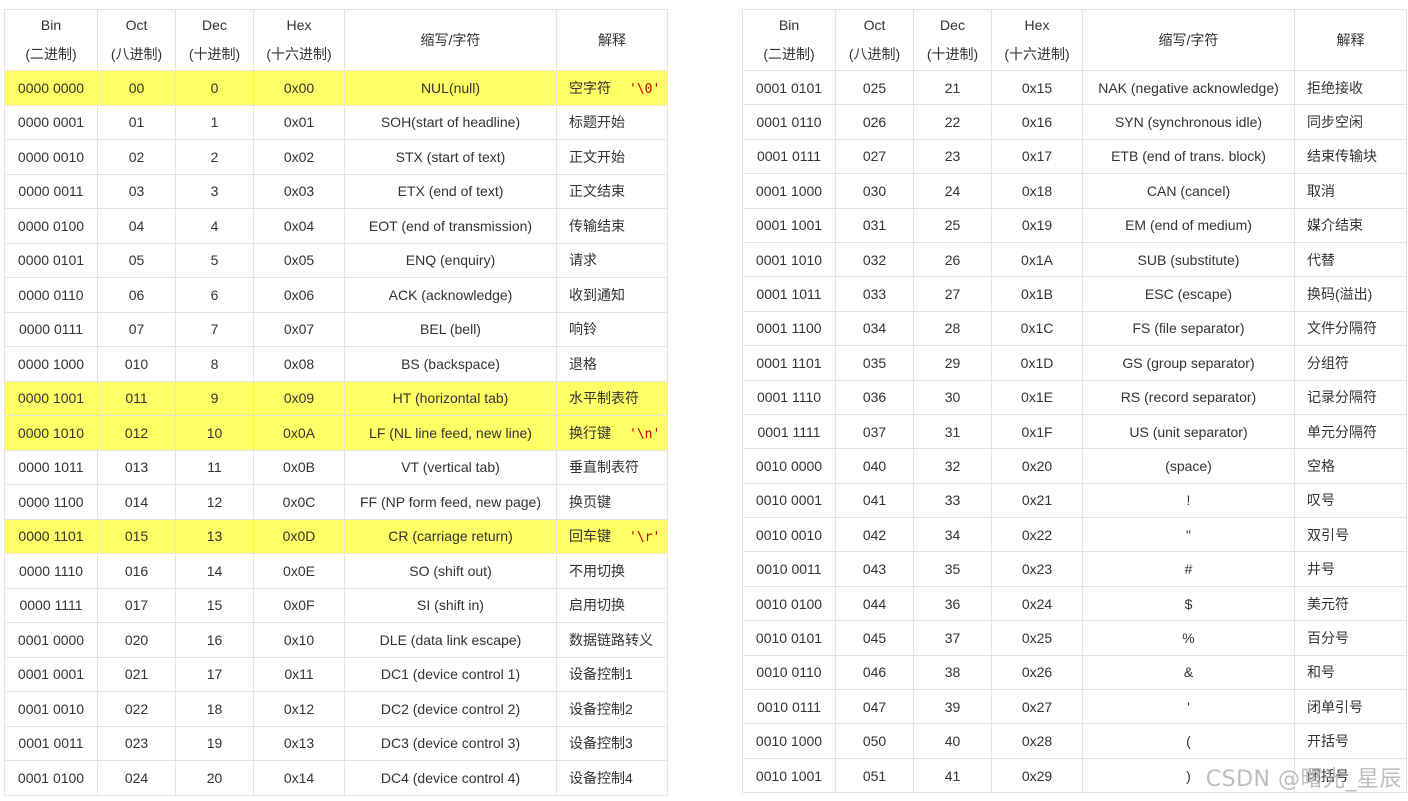 This screenshot has height=801, width=1408. Describe the element at coordinates (51, 260) in the screenshot. I see `cell-bin: 0000 0101` at that location.